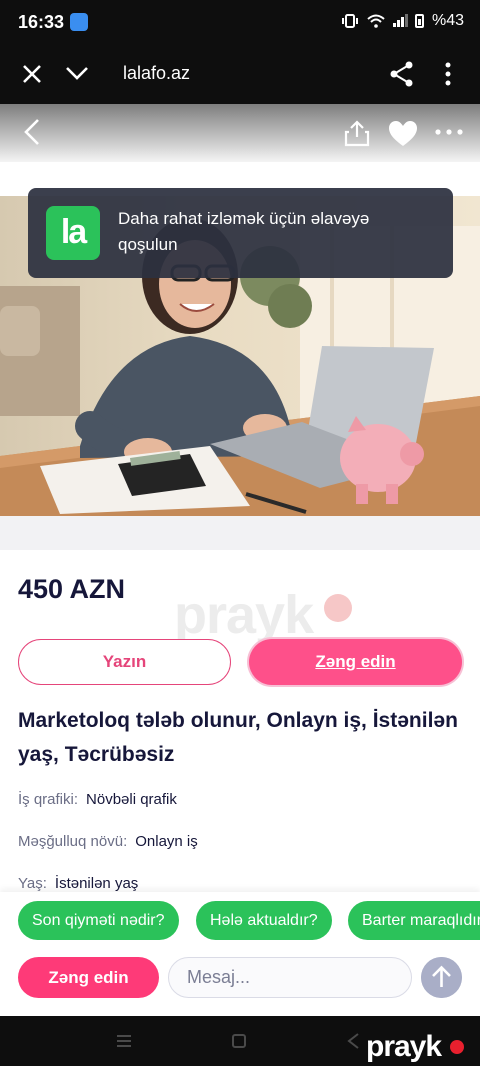 The image size is (480, 1066). What do you see at coordinates (32, 74) in the screenshot?
I see `close-icon` at bounding box center [32, 74].